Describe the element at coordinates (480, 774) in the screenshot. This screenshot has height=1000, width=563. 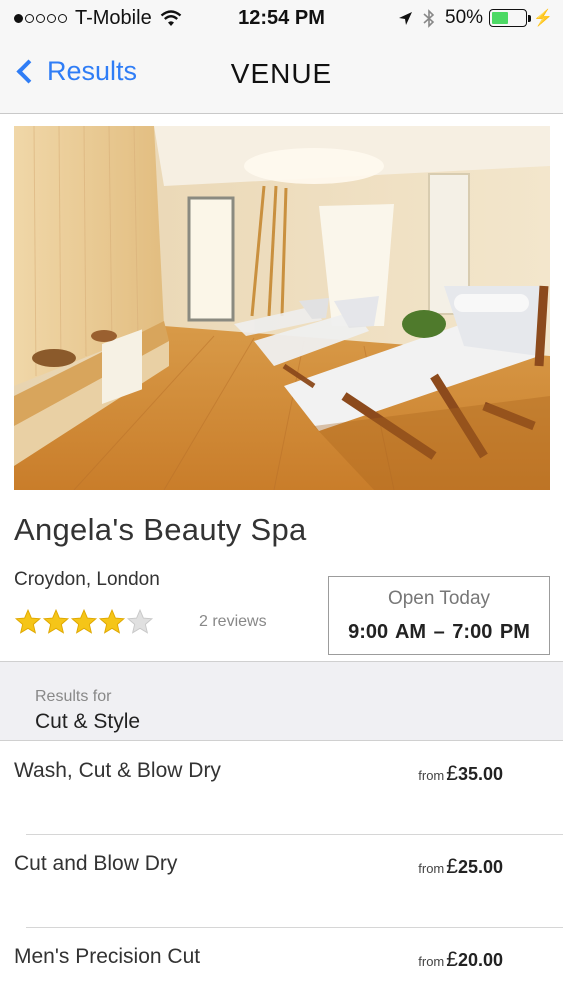
I see `price-value: 35.00` at that location.